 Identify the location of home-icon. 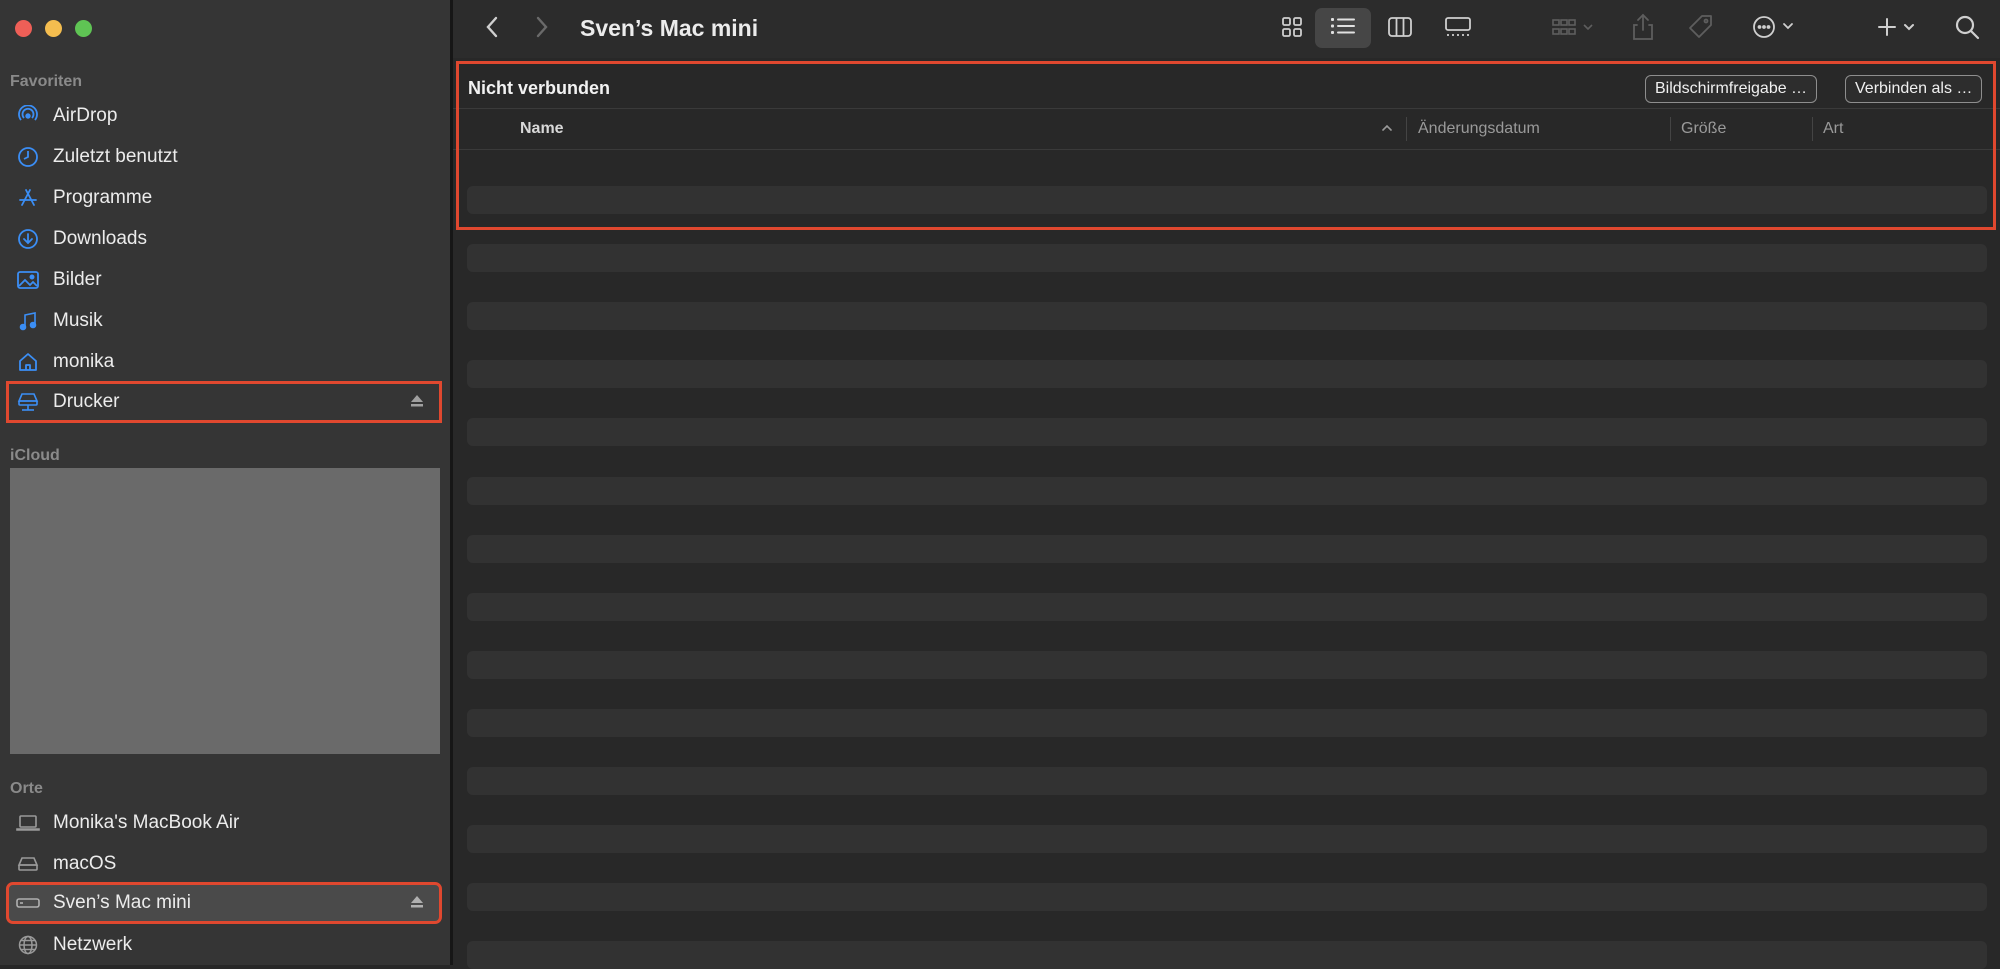
(28, 362).